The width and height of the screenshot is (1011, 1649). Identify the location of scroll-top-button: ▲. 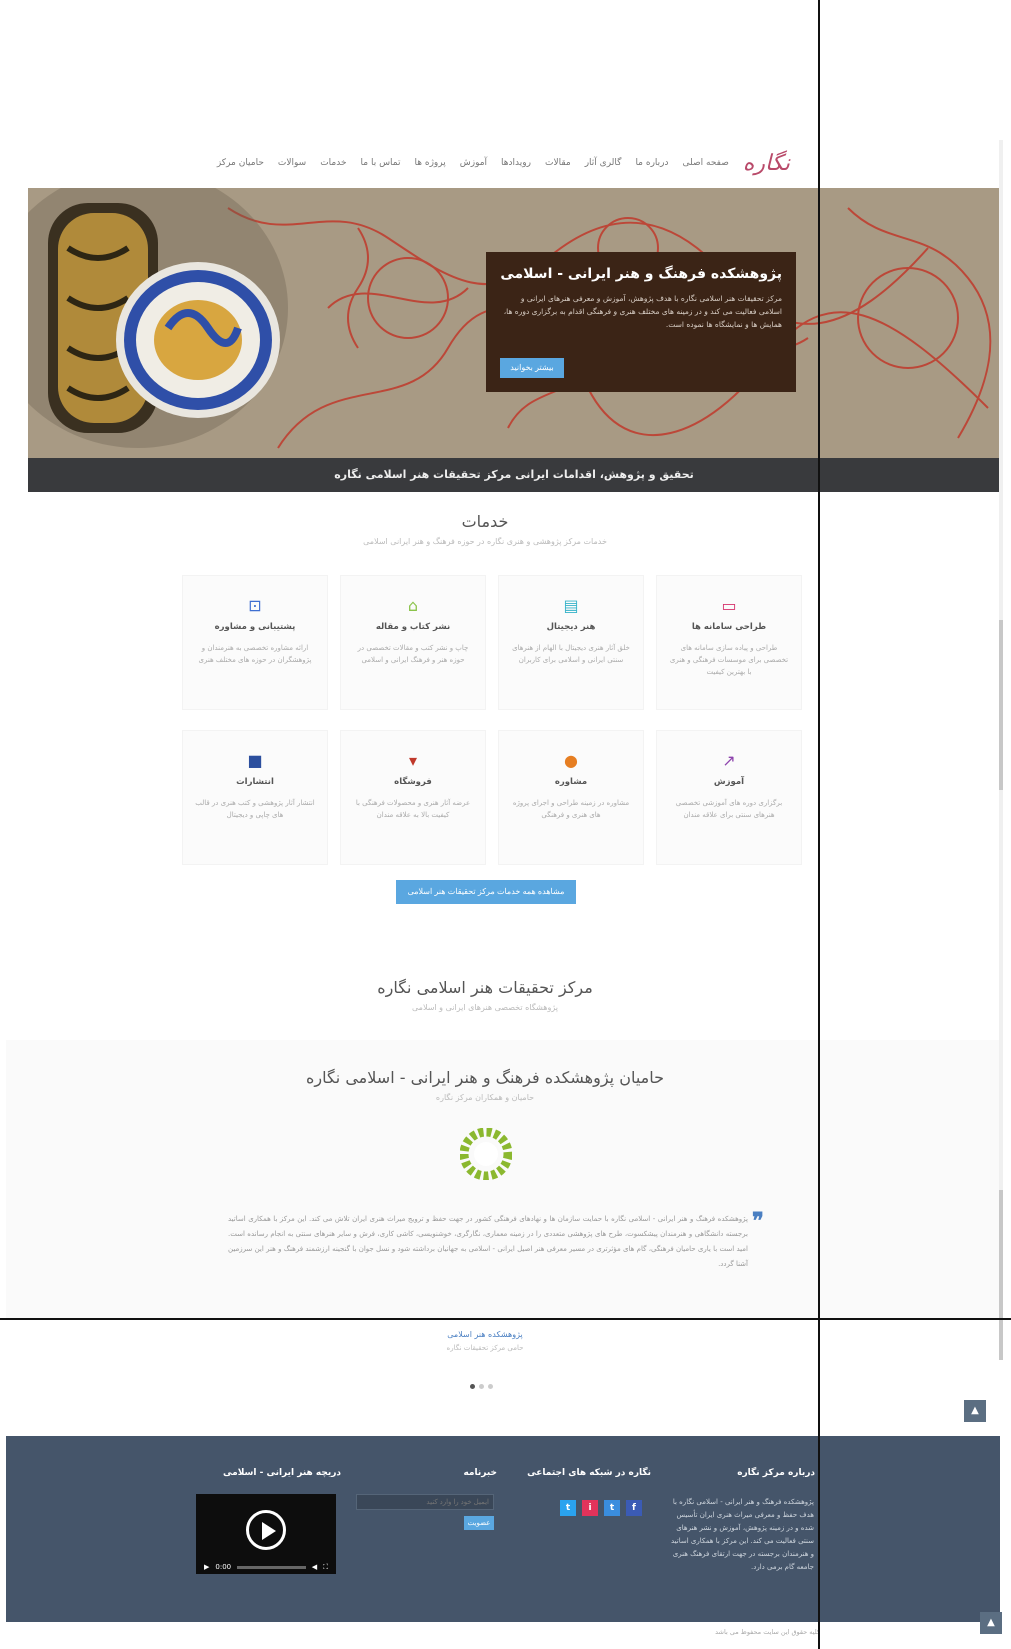
(975, 1411).